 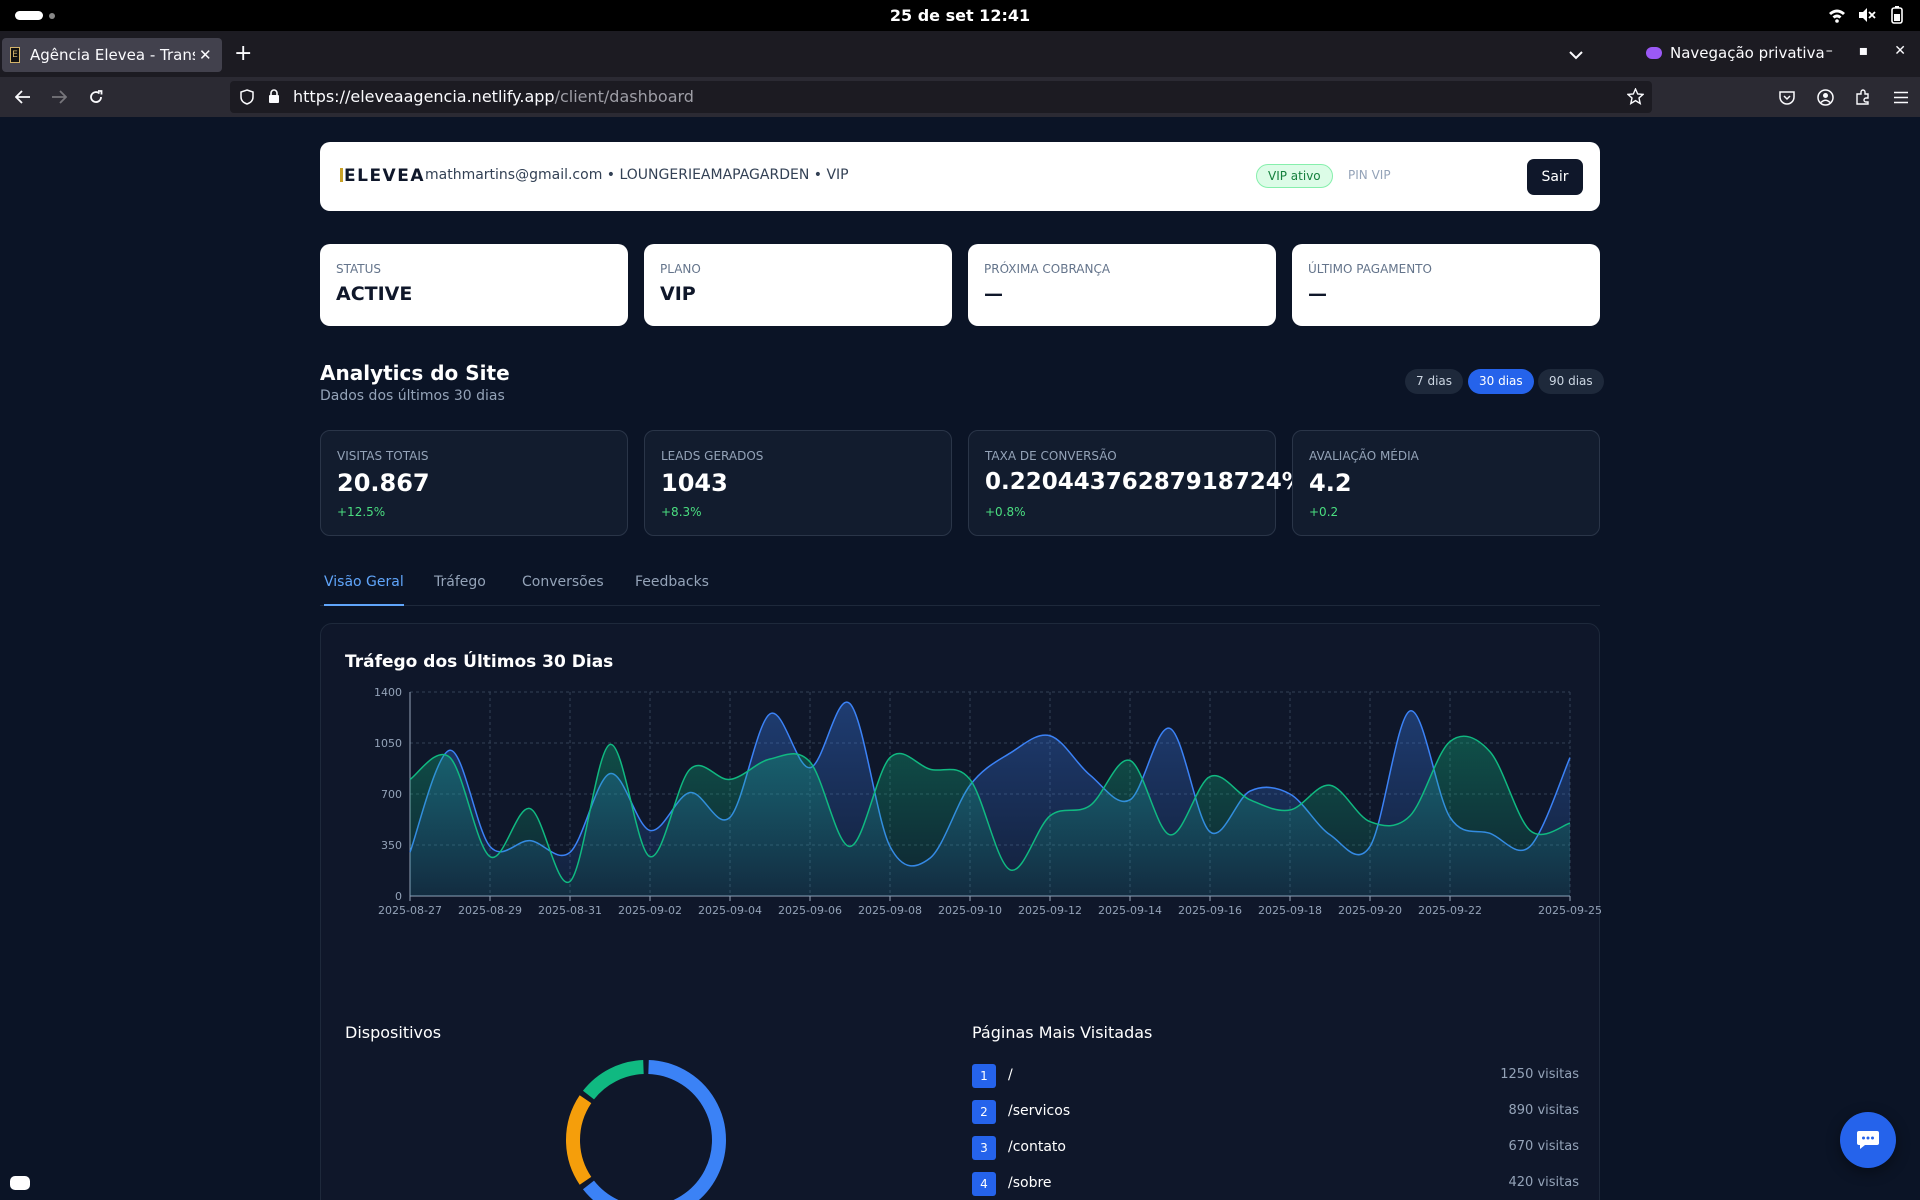 I want to click on browser-tab: E Agência Elevea - Transformando ✕, so click(x=112, y=55).